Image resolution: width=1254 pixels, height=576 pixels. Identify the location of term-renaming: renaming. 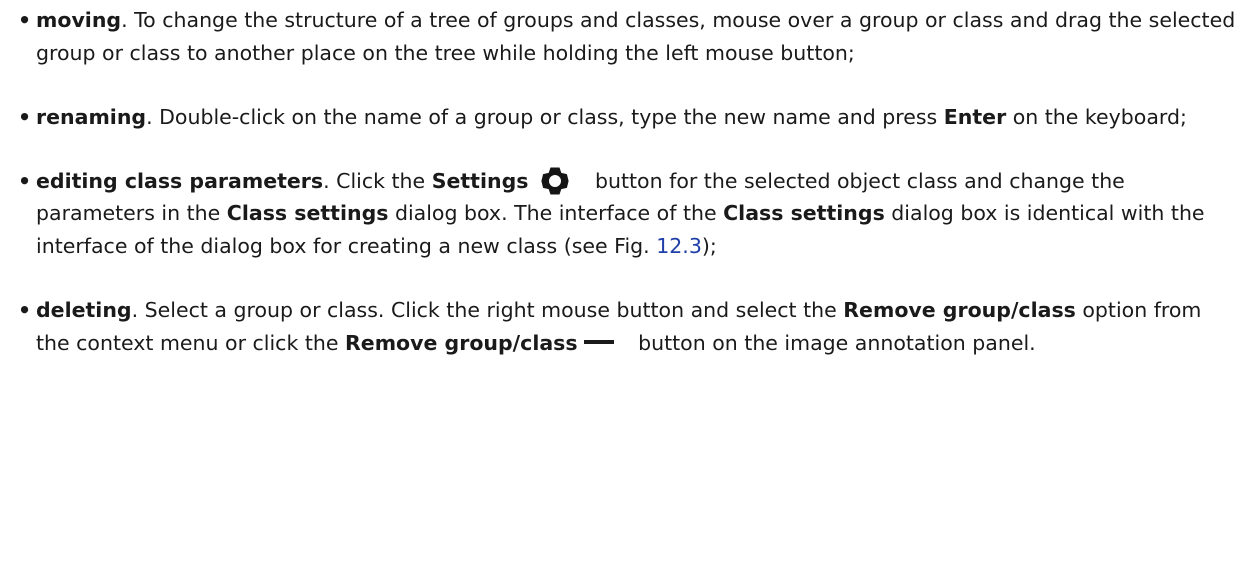
(91, 116).